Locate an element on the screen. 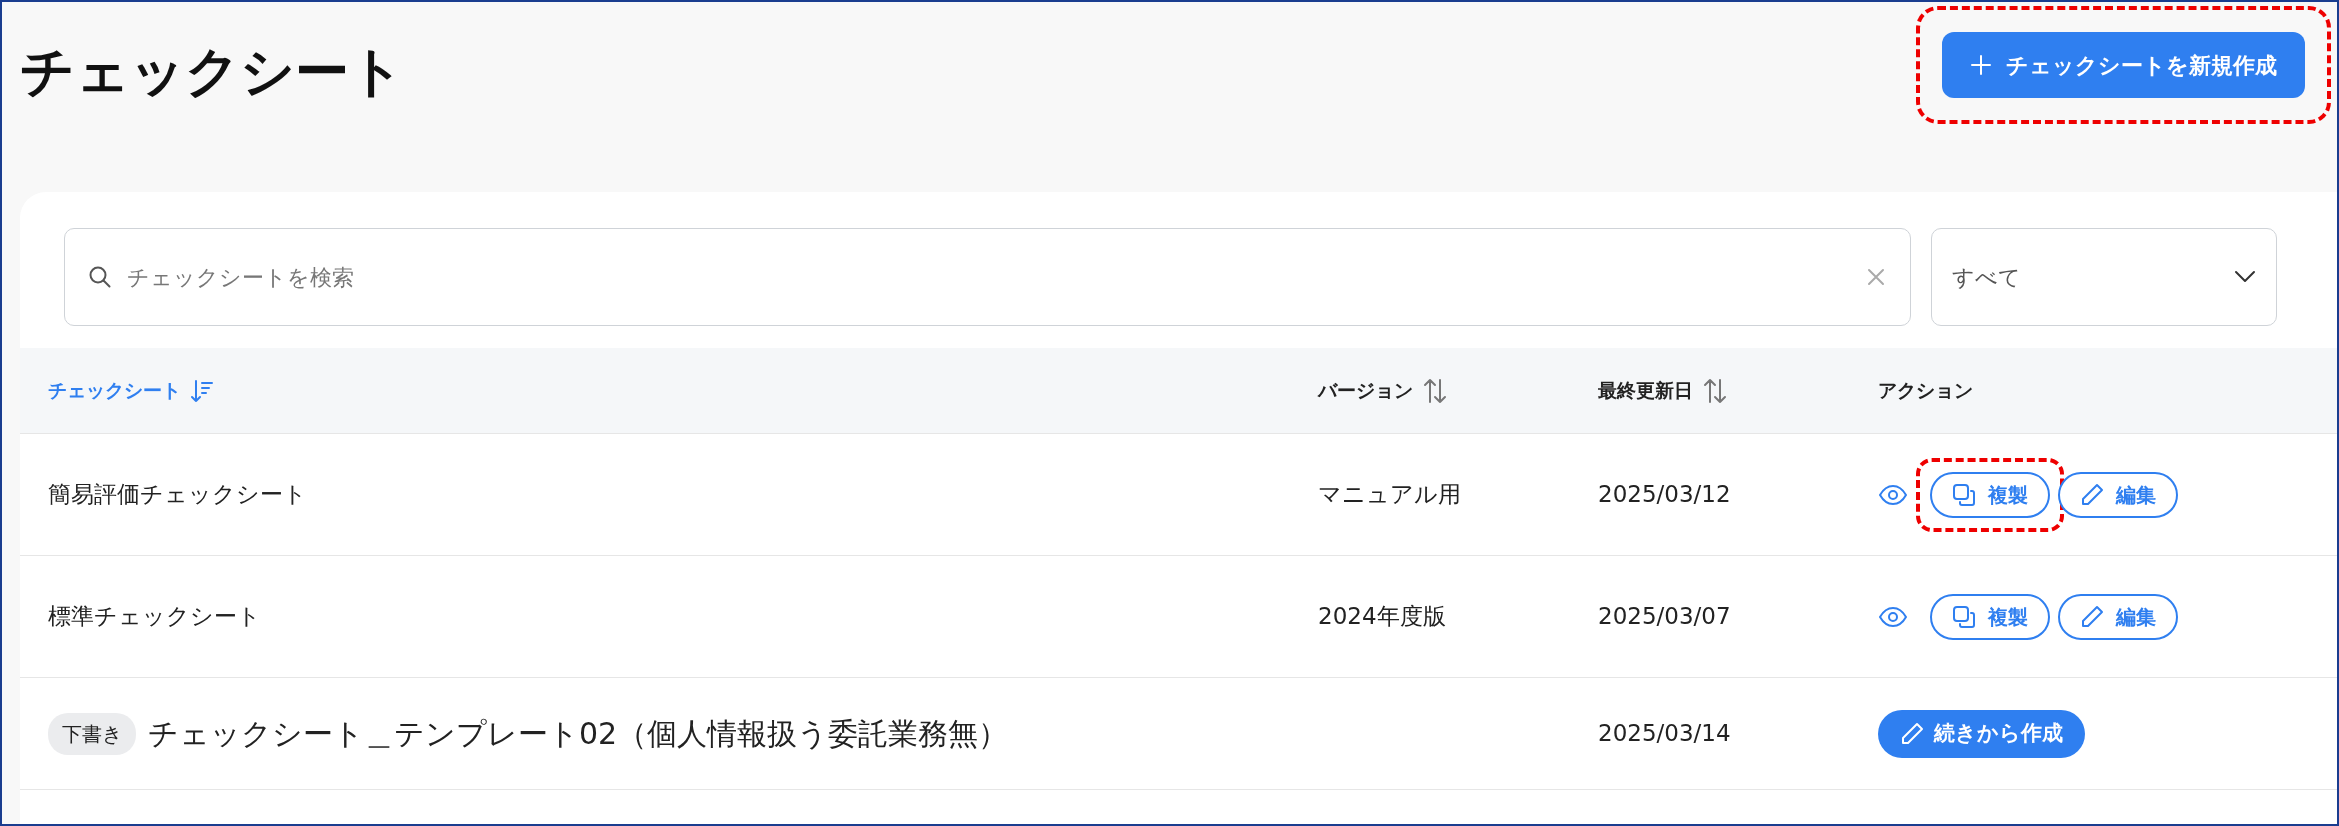  sort-descending-icon is located at coordinates (202, 390).